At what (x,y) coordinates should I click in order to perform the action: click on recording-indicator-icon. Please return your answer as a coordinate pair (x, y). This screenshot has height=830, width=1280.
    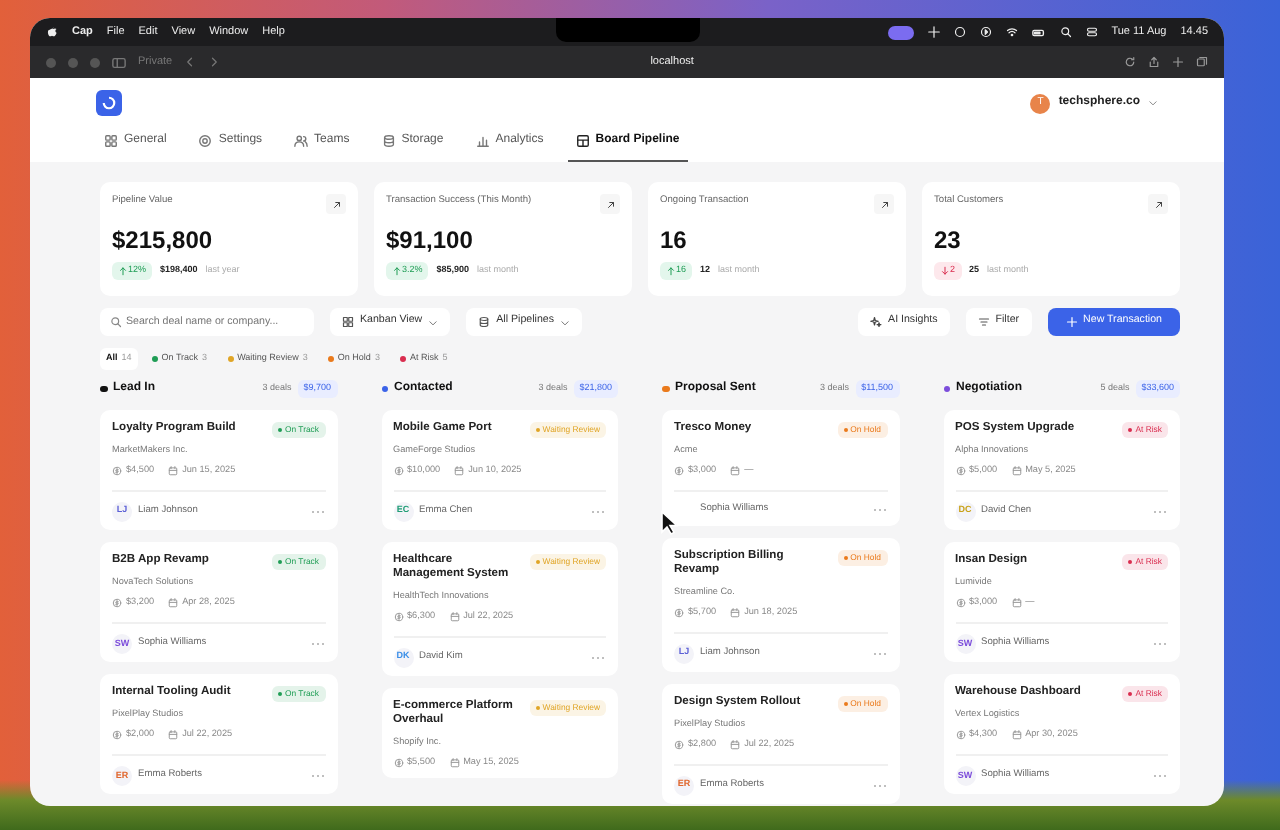
    Looking at the image, I should click on (900, 32).